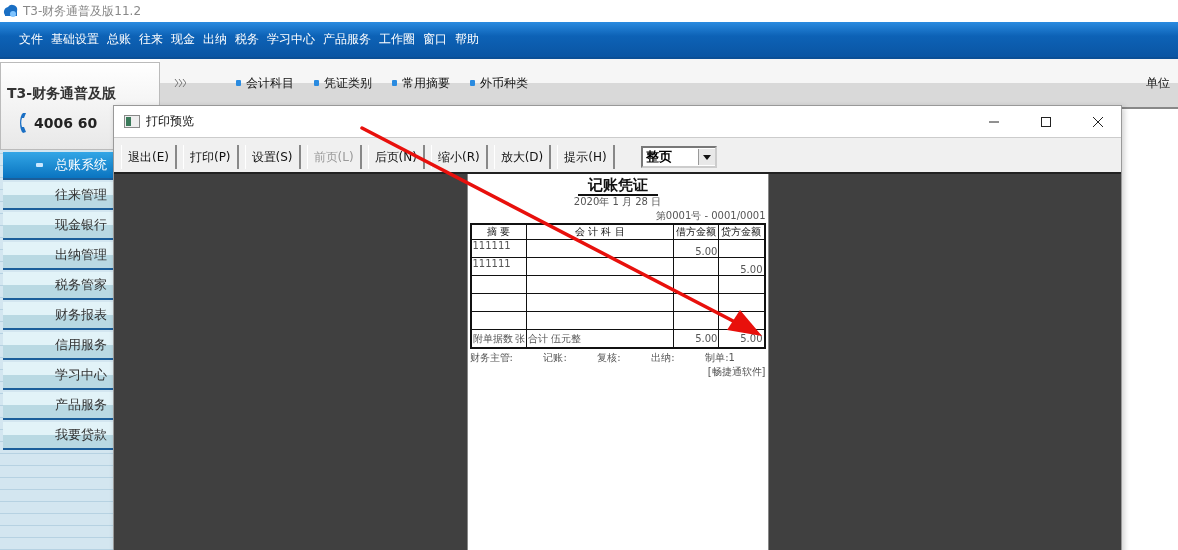 The width and height of the screenshot is (1178, 550). Describe the element at coordinates (183, 39) in the screenshot. I see `menu-item: 现金` at that location.